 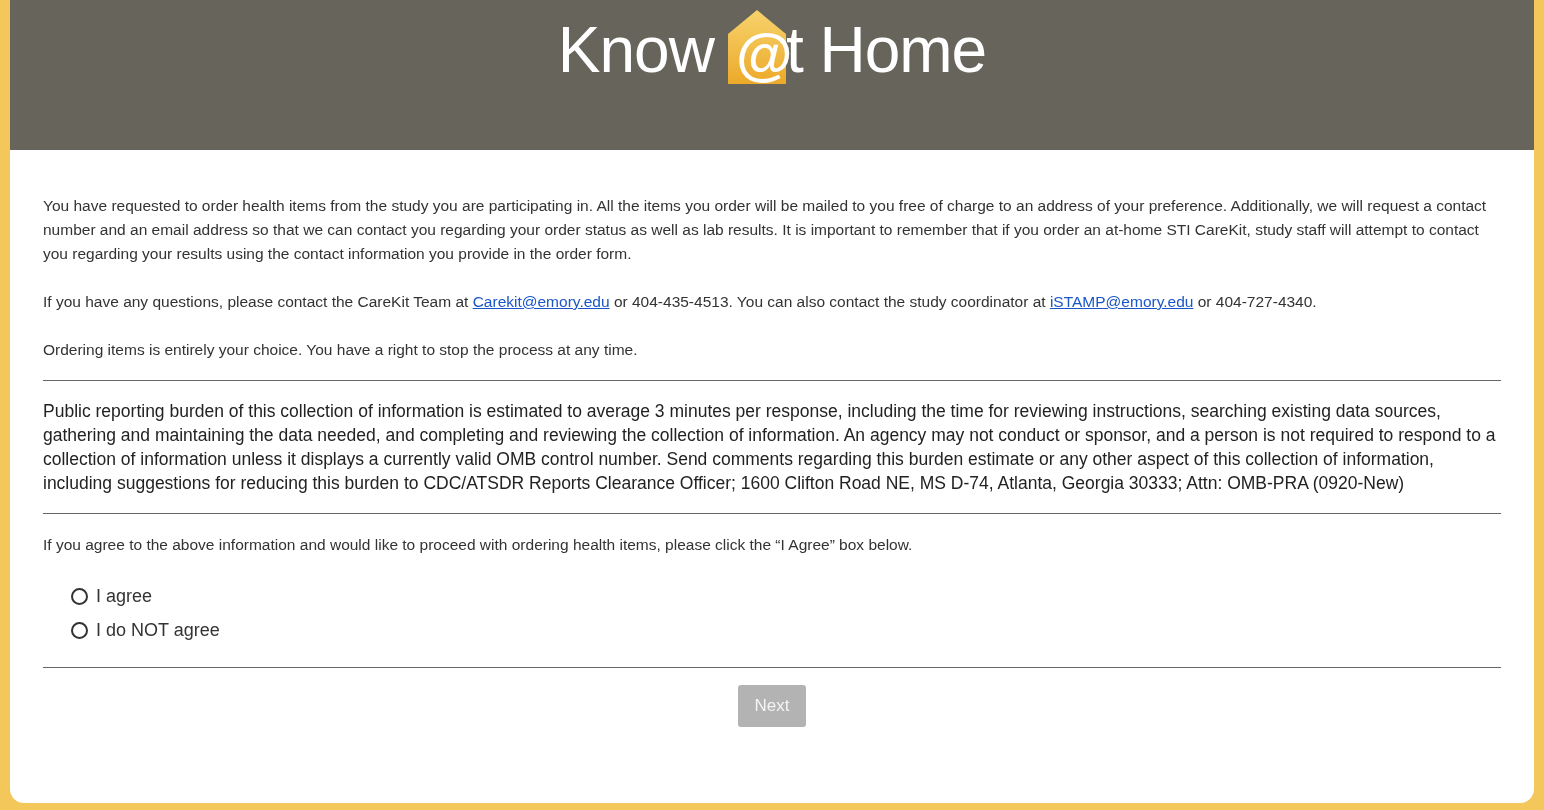 I want to click on info-paragraph: You have requested to order health items from the study you are participating in. All the items you order will be mailed to you free of charge to an address of your preference. Additionally, we will request a contact number and an email address so that we can contact you regarding your order status as well as lab results. It is important to remember that if you order an at-home STI CareKit, study staff will attempt to contact you regarding your results using the contact information you provide in the order form., so click(x=765, y=230).